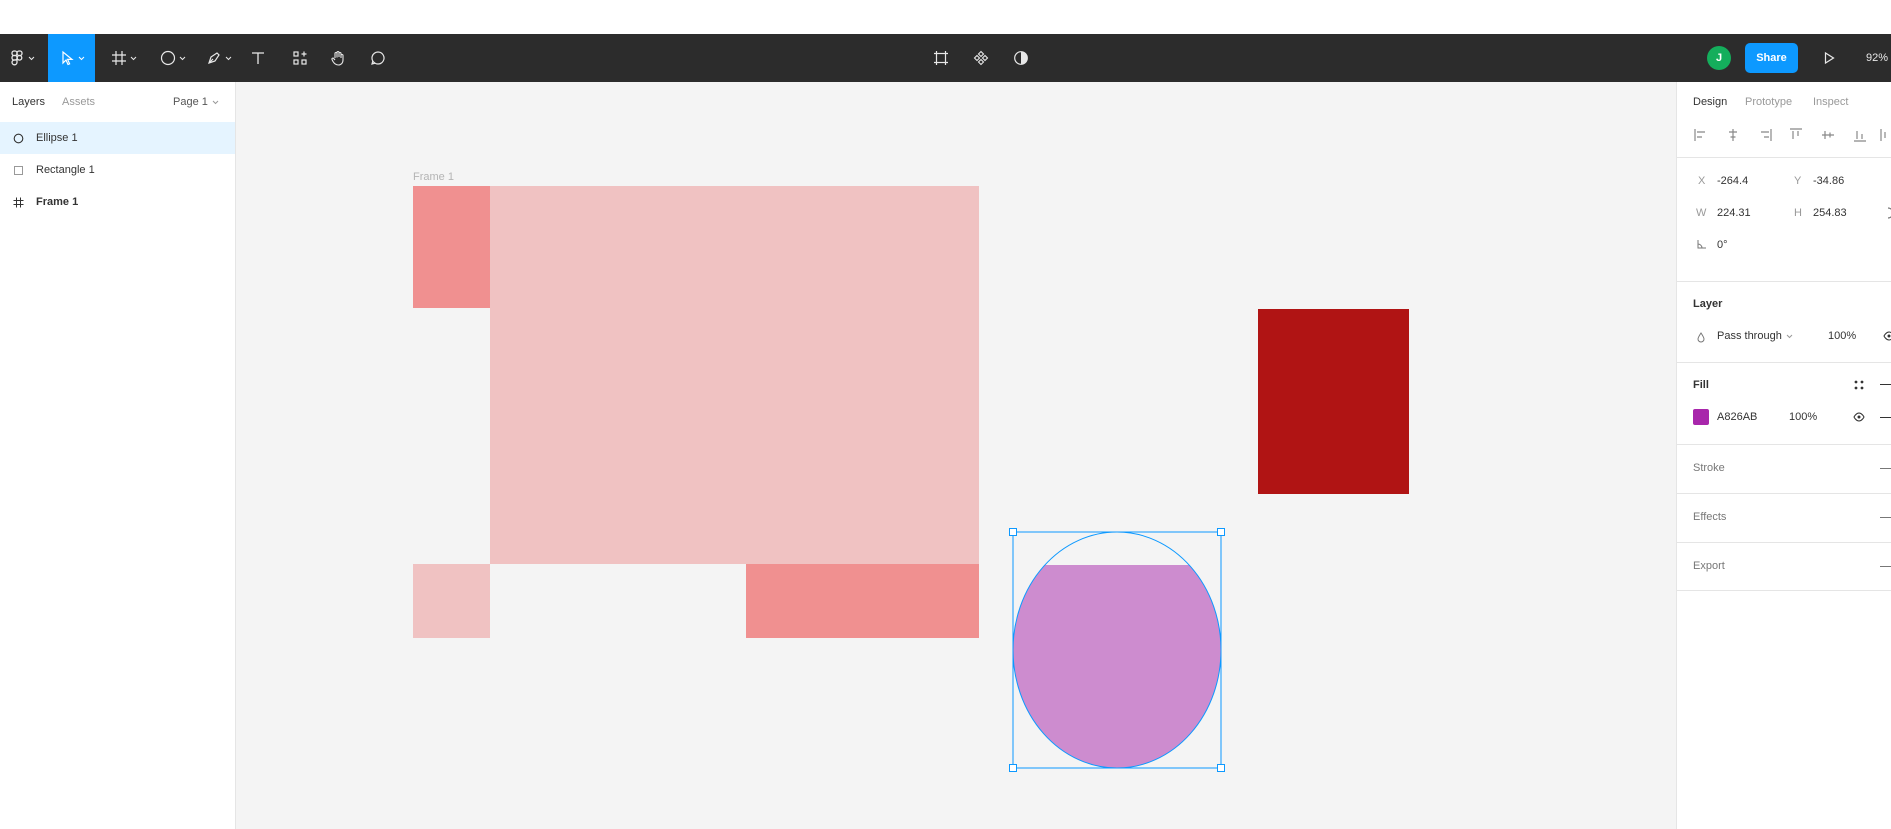  Describe the element at coordinates (57, 202) in the screenshot. I see `layer-name: Frame 1` at that location.